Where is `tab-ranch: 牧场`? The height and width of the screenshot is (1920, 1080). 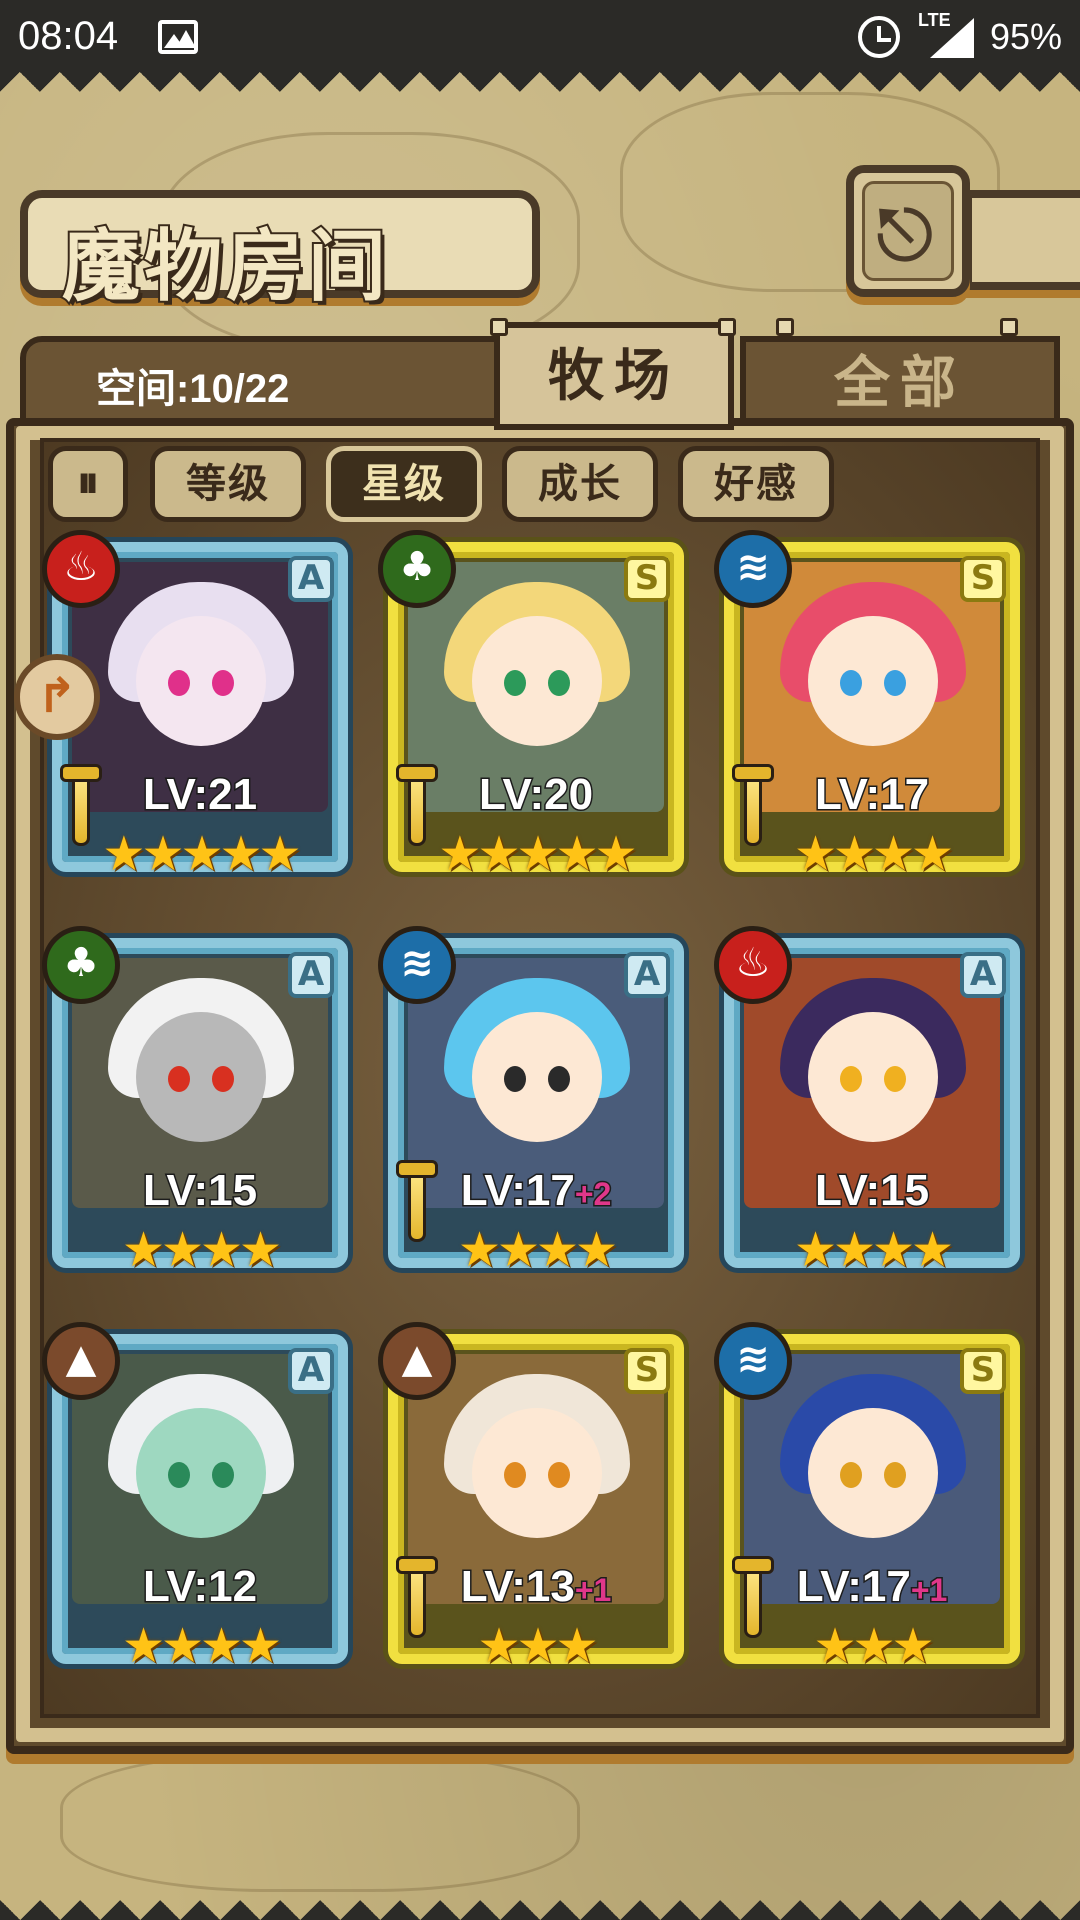 tab-ranch: 牧场 is located at coordinates (614, 376).